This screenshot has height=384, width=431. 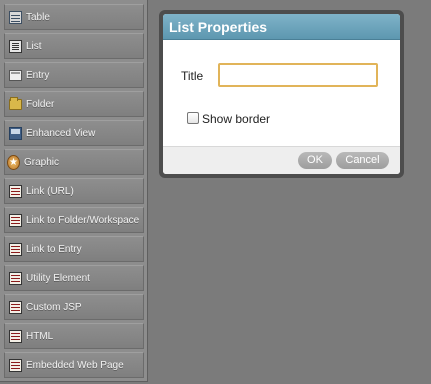 I want to click on palette-item-custom-jsp: Custom JSP, so click(x=74, y=307).